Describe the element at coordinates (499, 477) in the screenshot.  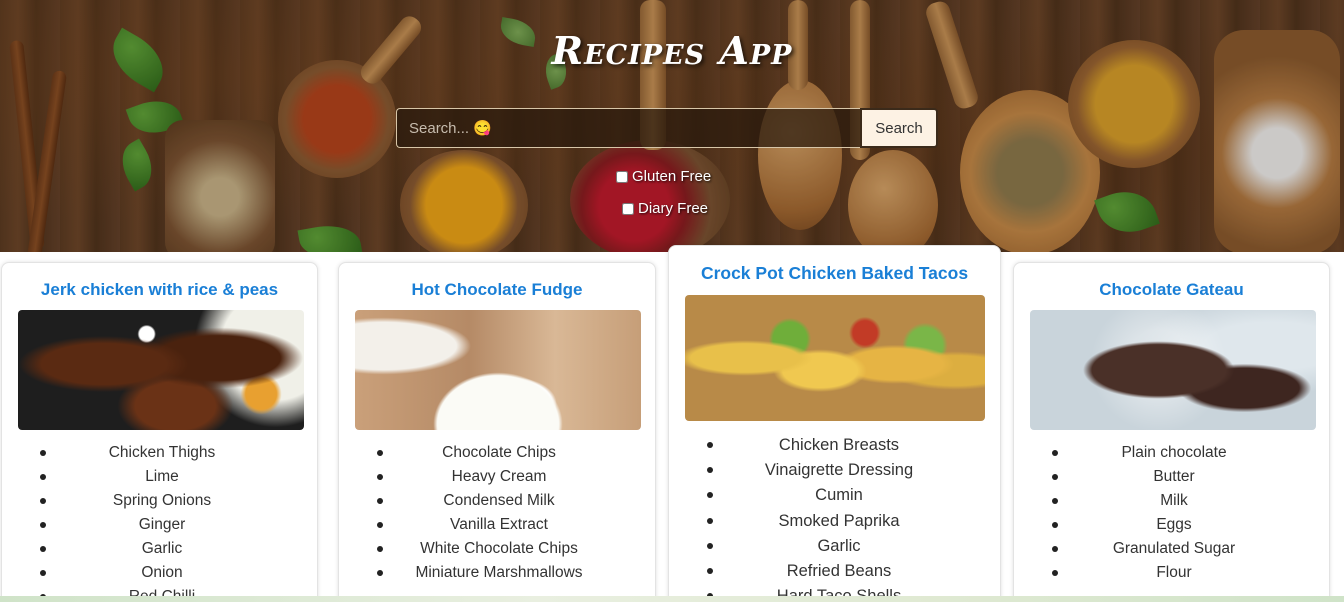
I see `ingredient-item: Heavy Cream` at that location.